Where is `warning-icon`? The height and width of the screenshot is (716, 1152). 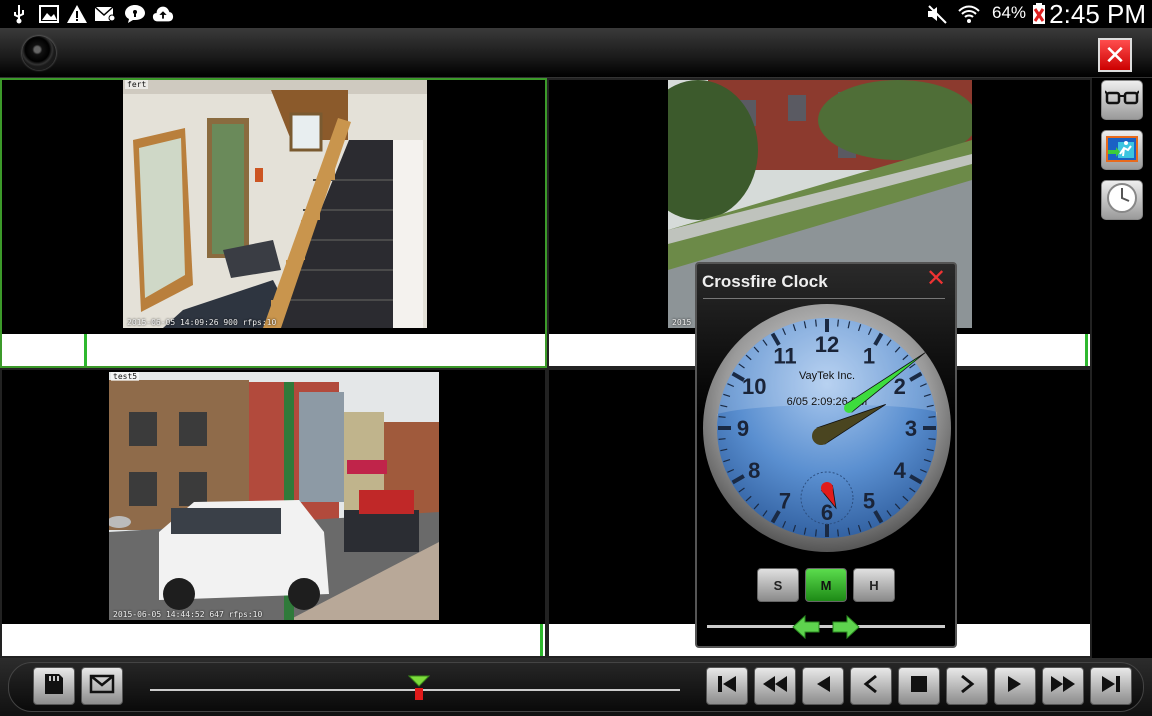 warning-icon is located at coordinates (77, 14).